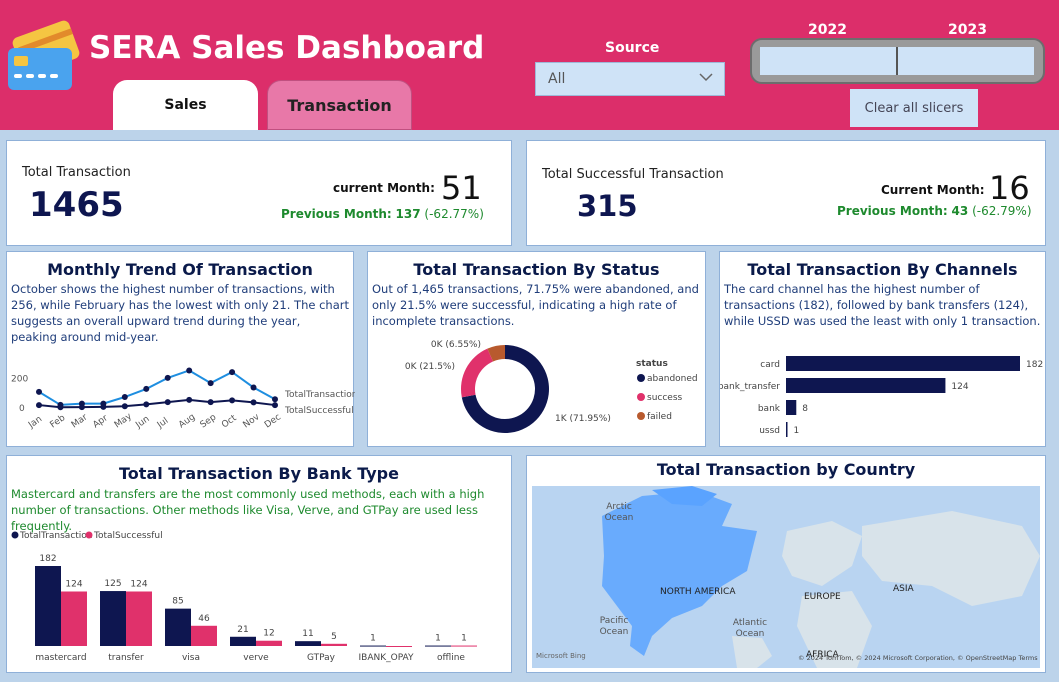 The height and width of the screenshot is (682, 1059). I want to click on legend-label: abandoned, so click(672, 379).